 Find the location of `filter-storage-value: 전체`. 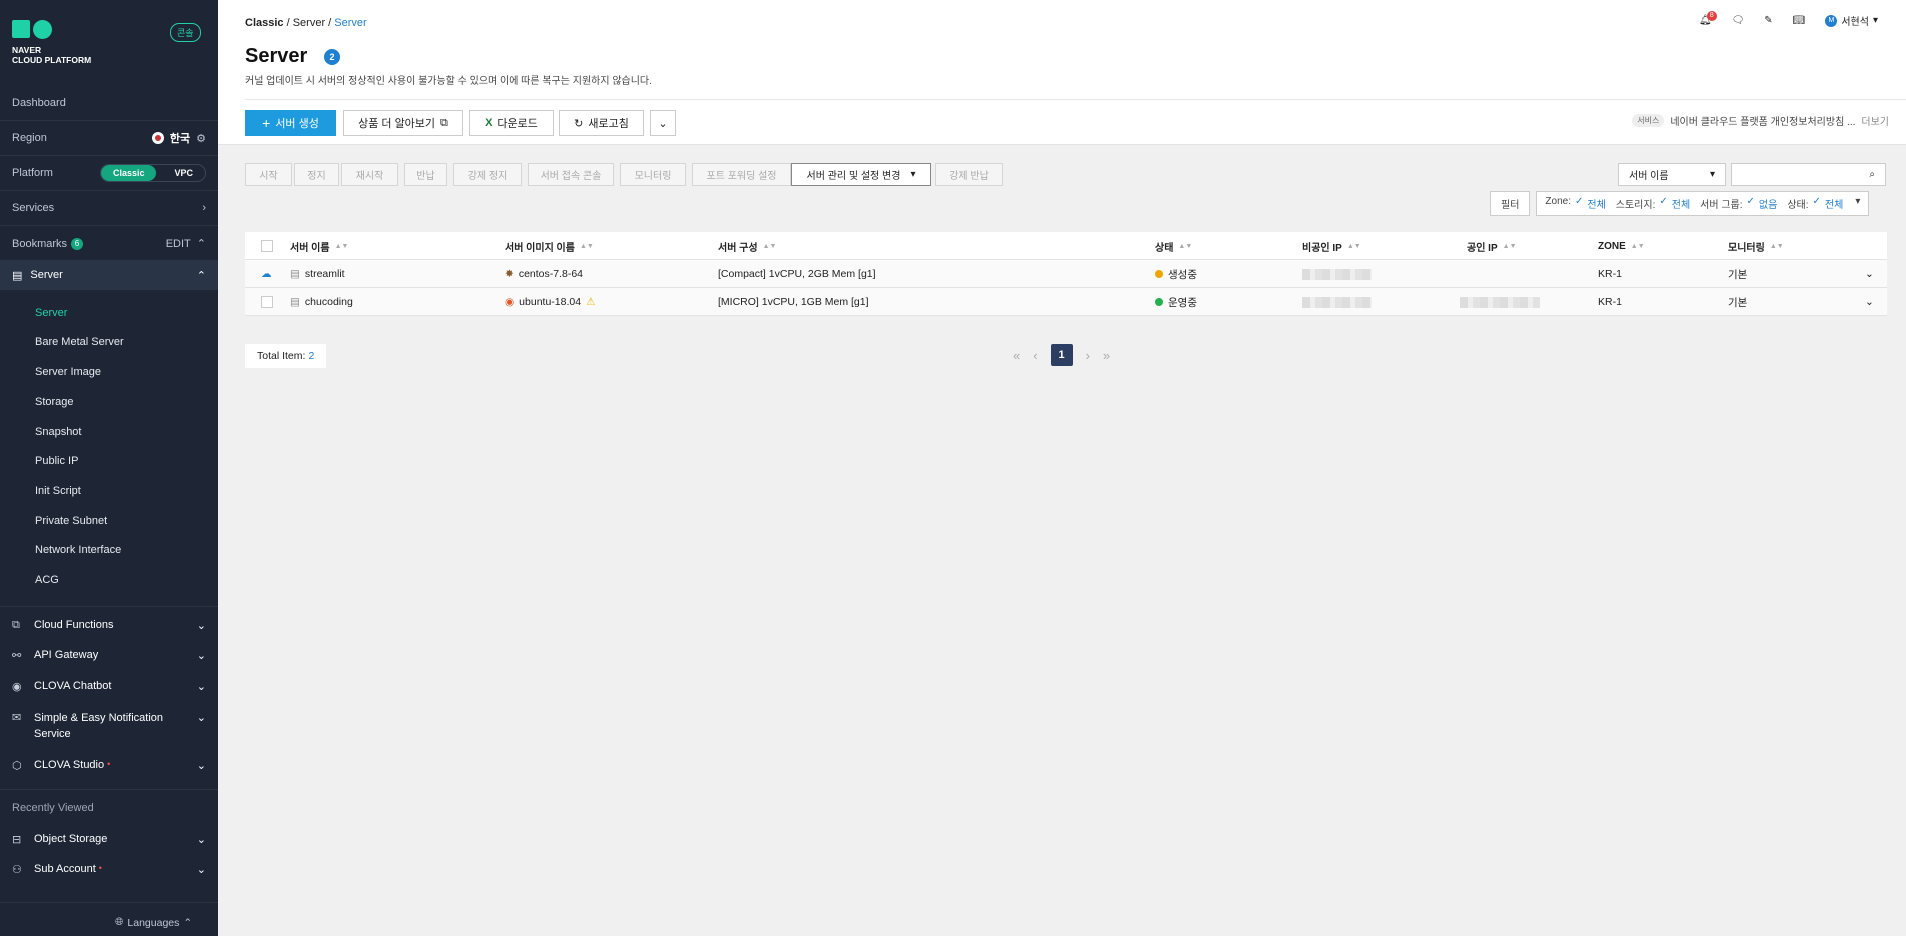

filter-storage-value: 전체 is located at coordinates (1681, 205).